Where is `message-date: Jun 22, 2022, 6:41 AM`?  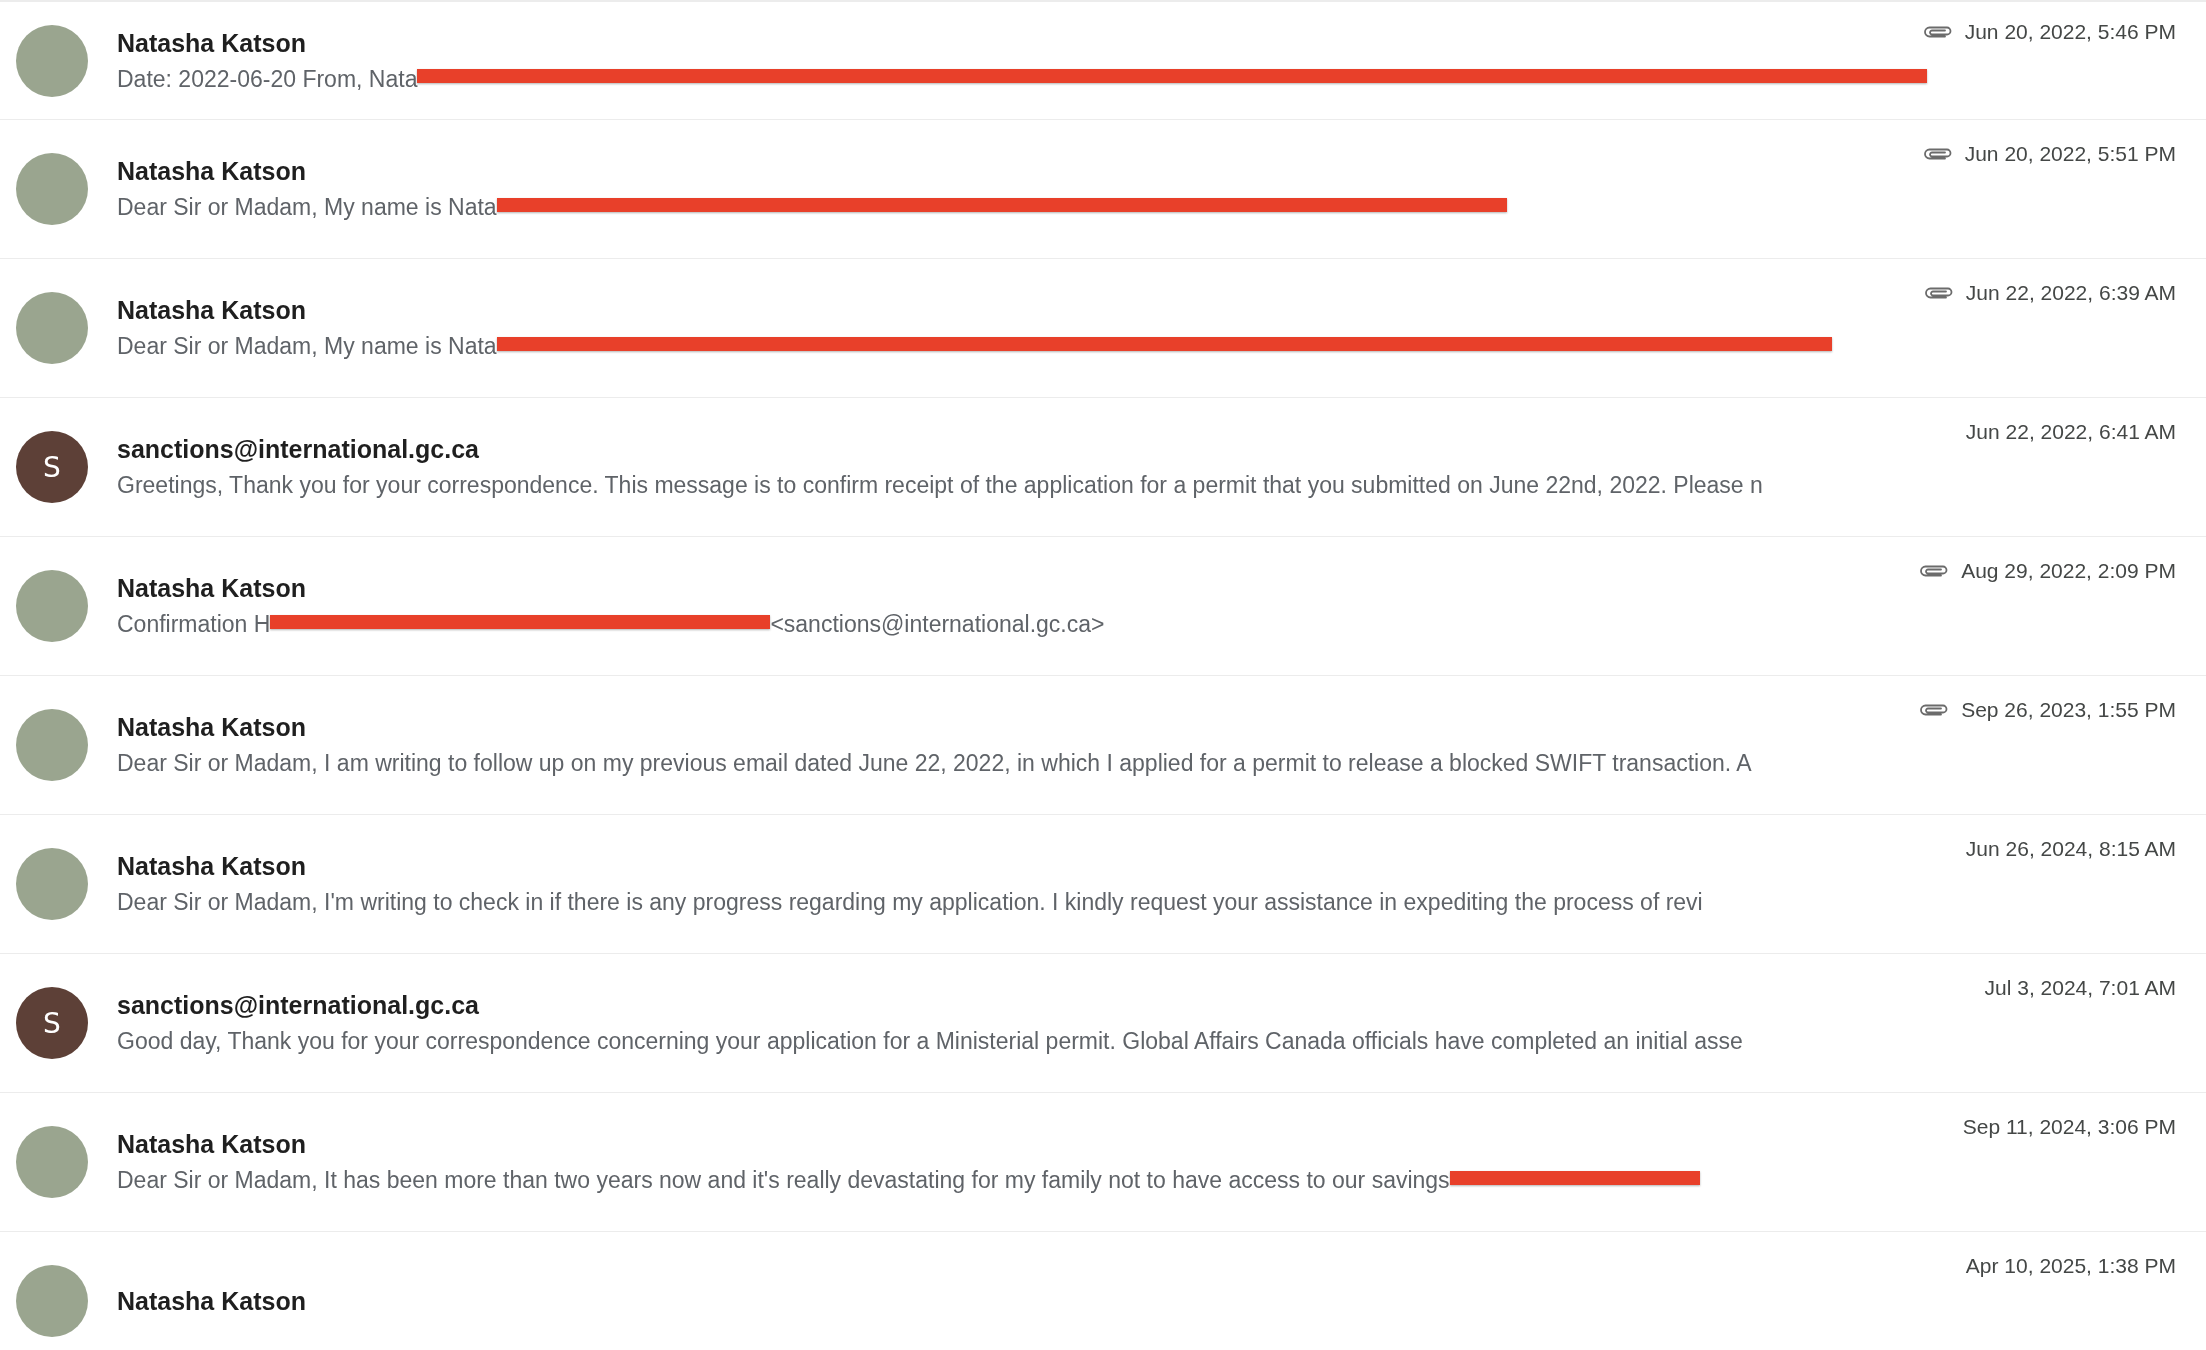 message-date: Jun 22, 2022, 6:41 AM is located at coordinates (2070, 432).